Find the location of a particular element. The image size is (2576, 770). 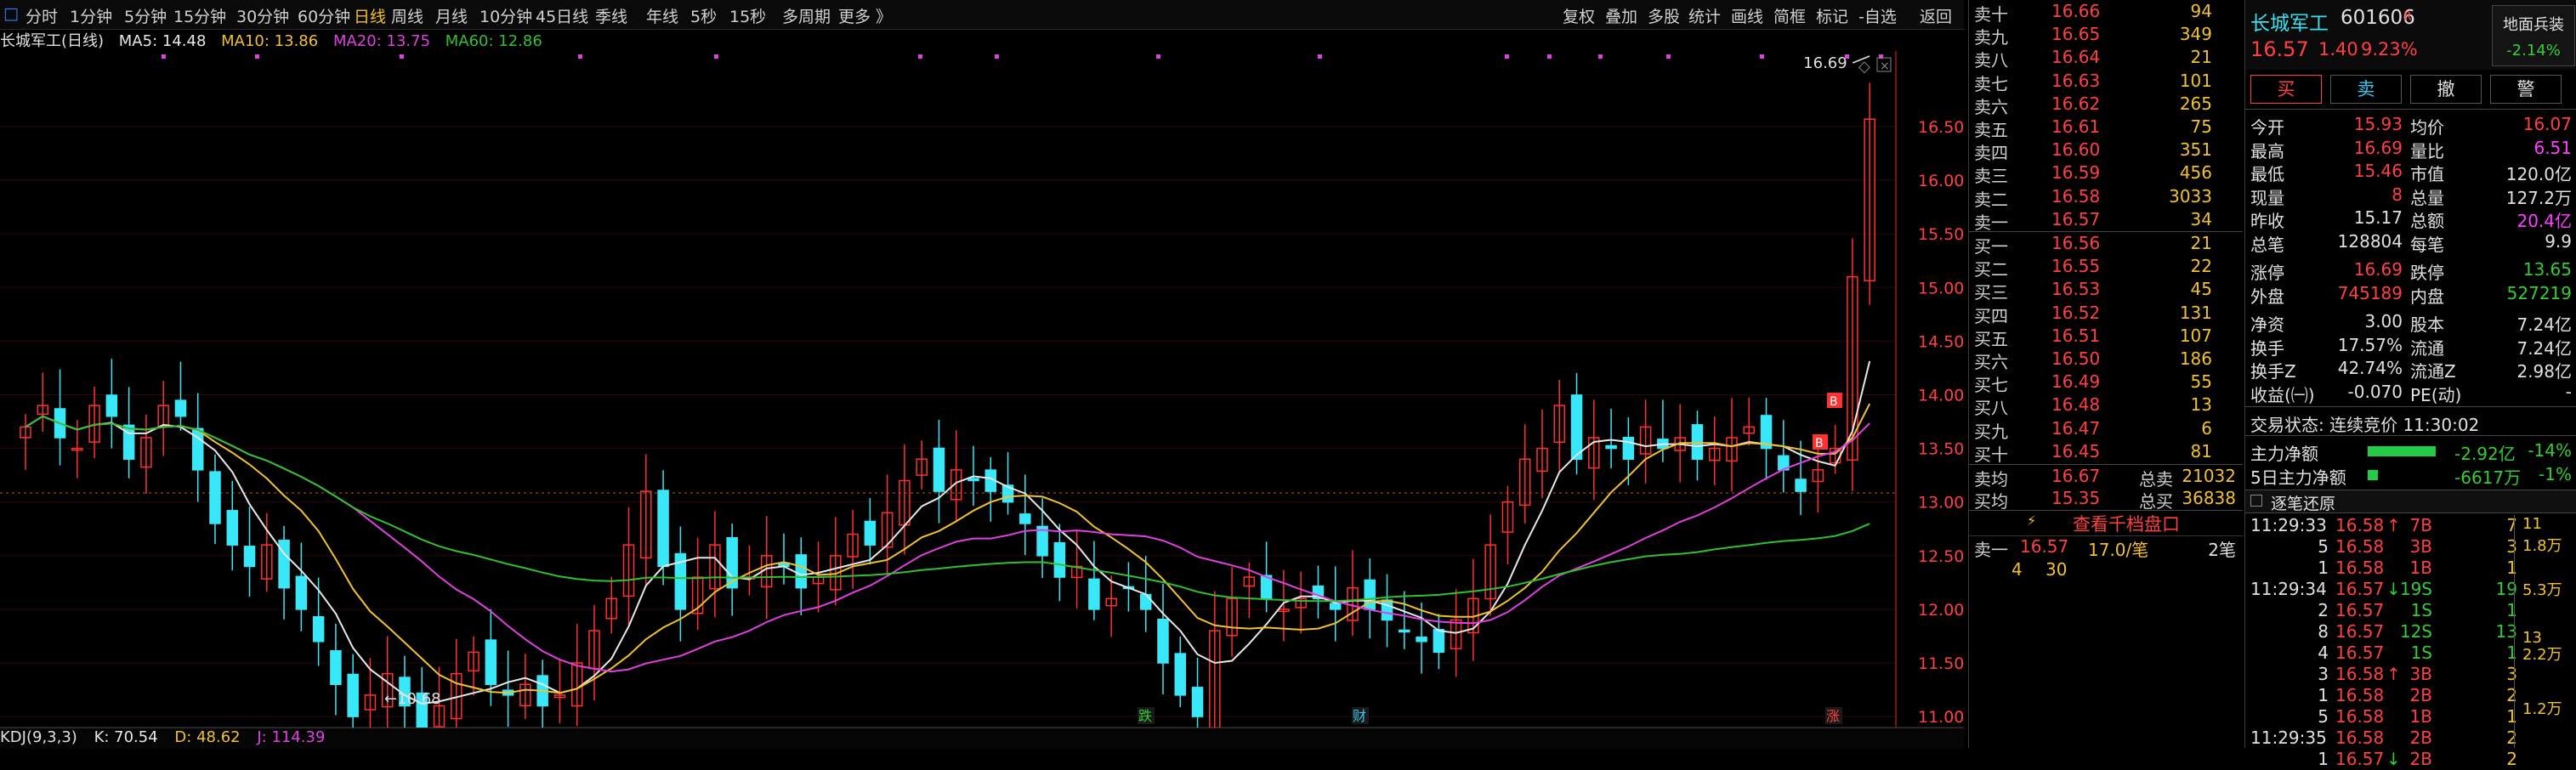

bid-row: 买一 16.56 21 is located at coordinates (2106, 245).